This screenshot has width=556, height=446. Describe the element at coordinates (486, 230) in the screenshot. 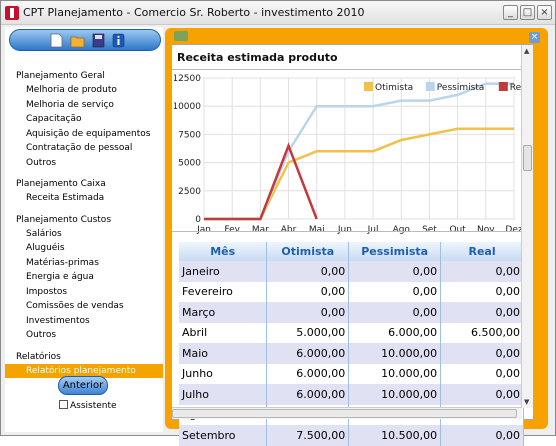

I see `x-tick-label: Nov` at that location.